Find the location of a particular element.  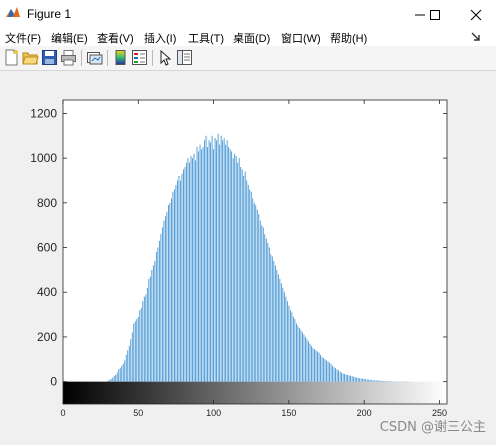

maximize-button is located at coordinates (434, 14).